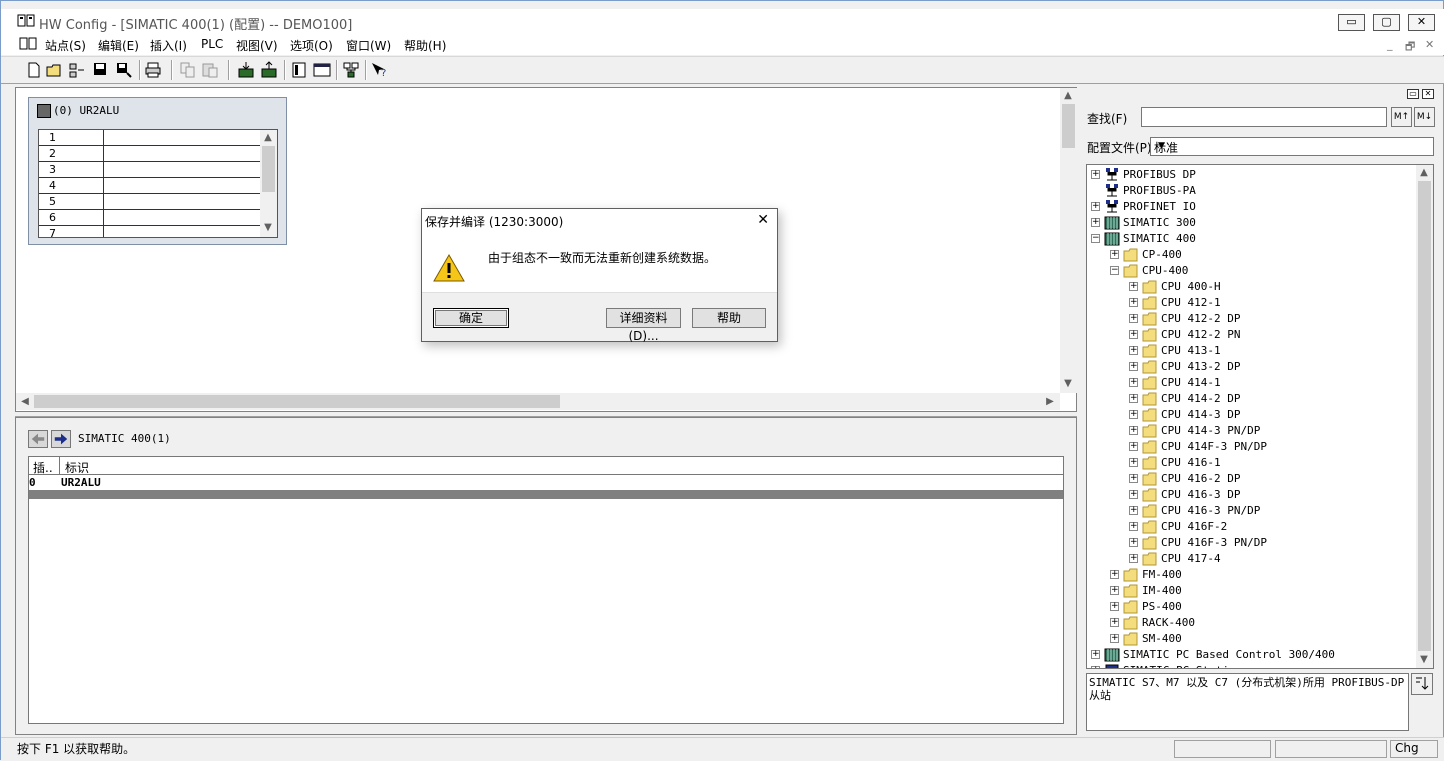 The height and width of the screenshot is (761, 1444). I want to click on copy-icon, so click(188, 70).